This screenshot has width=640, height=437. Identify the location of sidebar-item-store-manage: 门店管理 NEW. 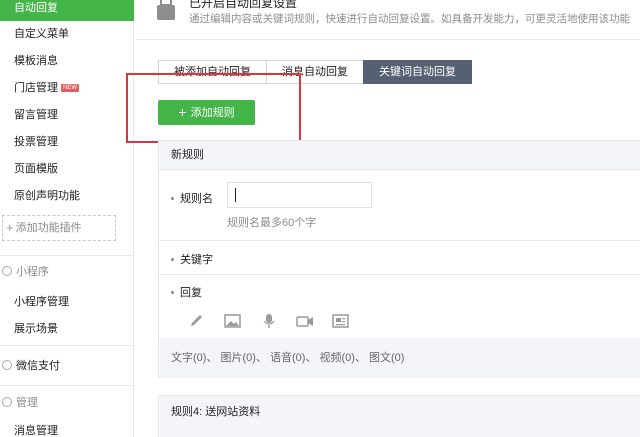
(67, 88).